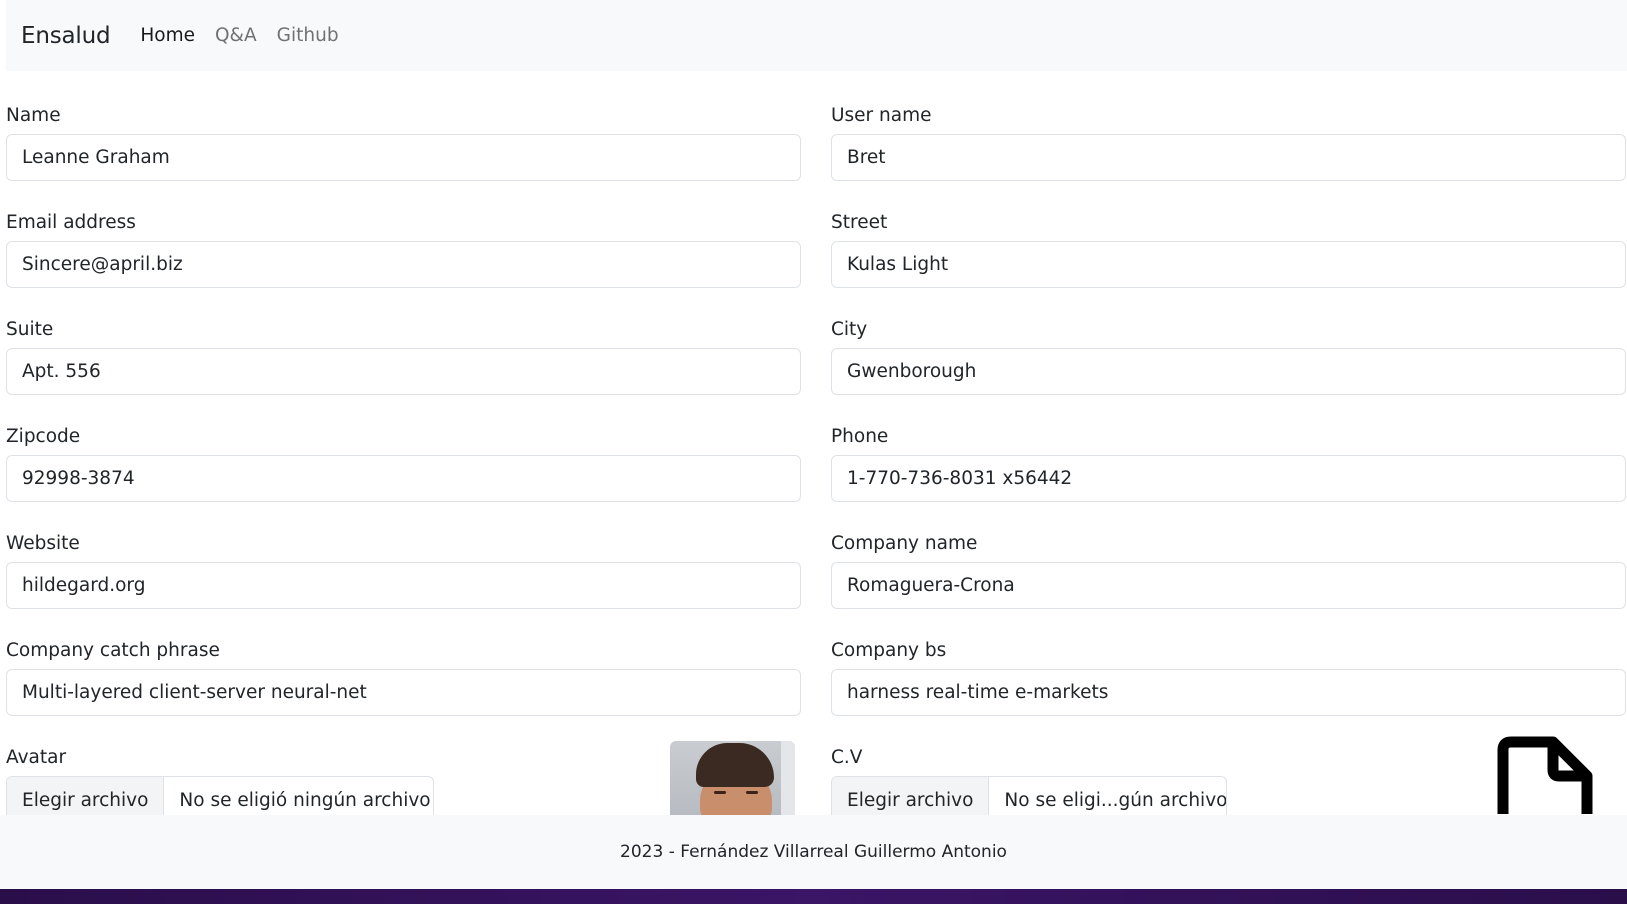 The height and width of the screenshot is (904, 1627). Describe the element at coordinates (735, 765) in the screenshot. I see `avatar-hair` at that location.